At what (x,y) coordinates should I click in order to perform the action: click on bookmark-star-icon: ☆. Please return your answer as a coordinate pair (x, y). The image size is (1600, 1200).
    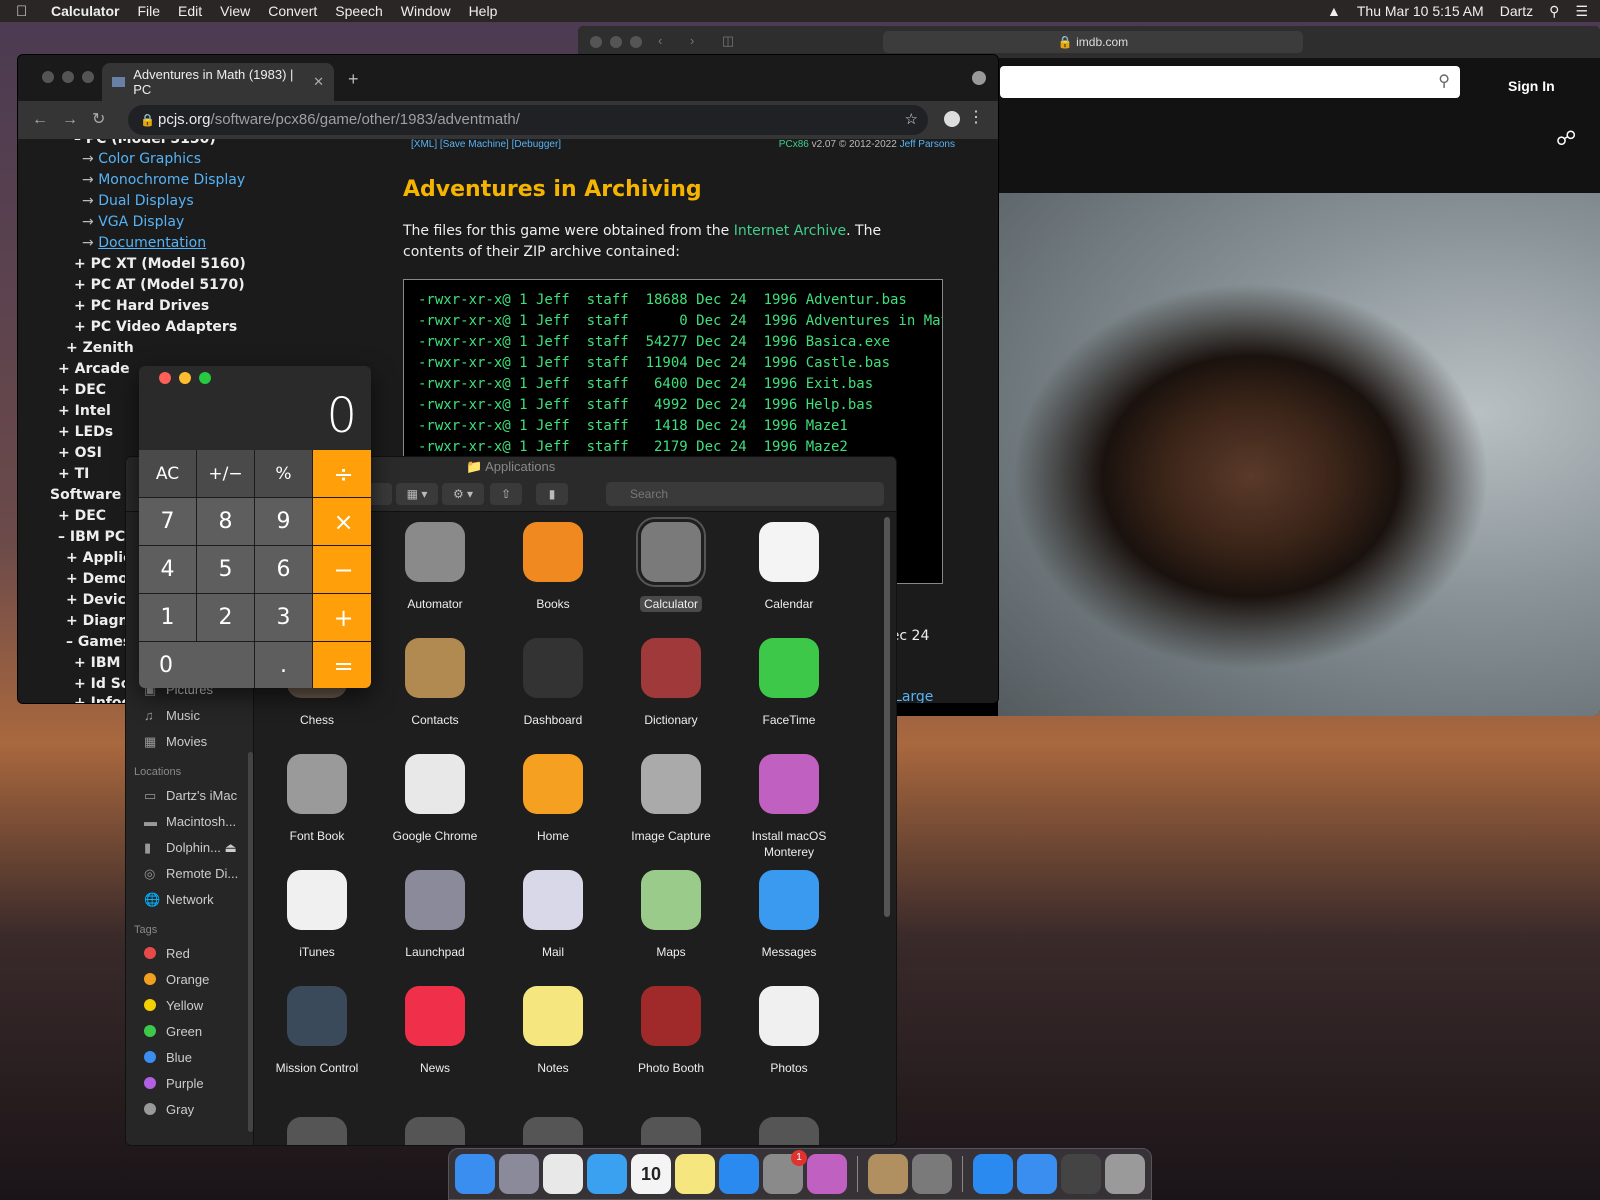
    Looking at the image, I should click on (911, 120).